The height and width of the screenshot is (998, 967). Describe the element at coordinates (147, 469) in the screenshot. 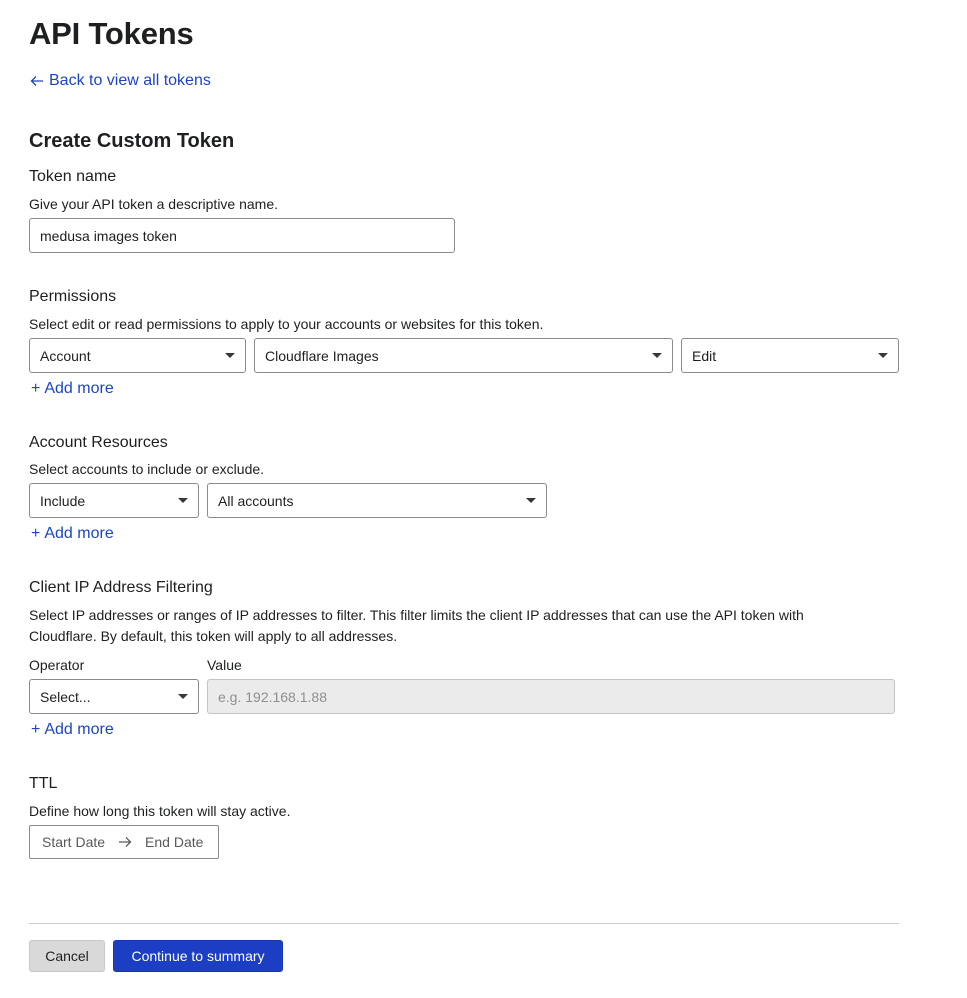

I see `account-resources-help: Select accounts to include or exclude.` at that location.